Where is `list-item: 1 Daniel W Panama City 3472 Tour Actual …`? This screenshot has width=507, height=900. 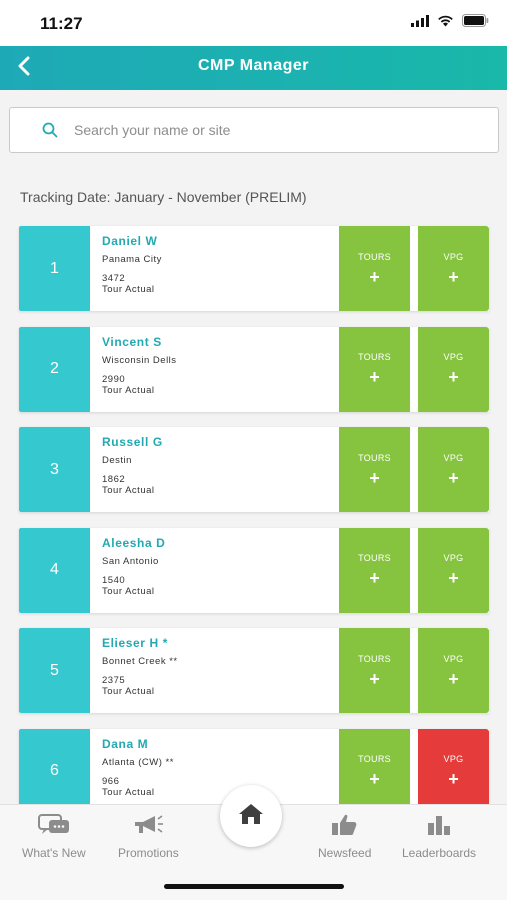
list-item: 1 Daniel W Panama City 3472 Tour Actual … is located at coordinates (254, 268).